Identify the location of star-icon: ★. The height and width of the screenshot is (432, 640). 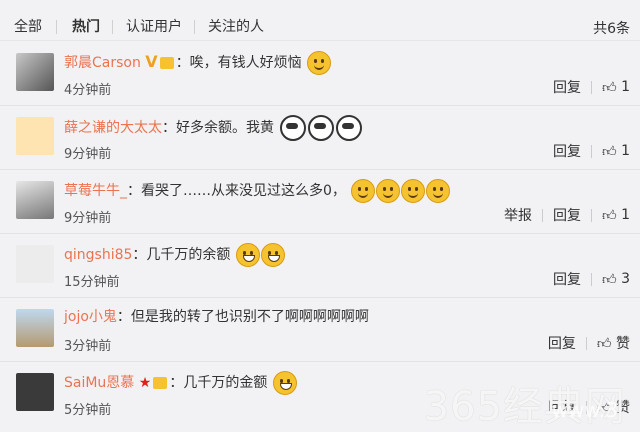
(145, 383).